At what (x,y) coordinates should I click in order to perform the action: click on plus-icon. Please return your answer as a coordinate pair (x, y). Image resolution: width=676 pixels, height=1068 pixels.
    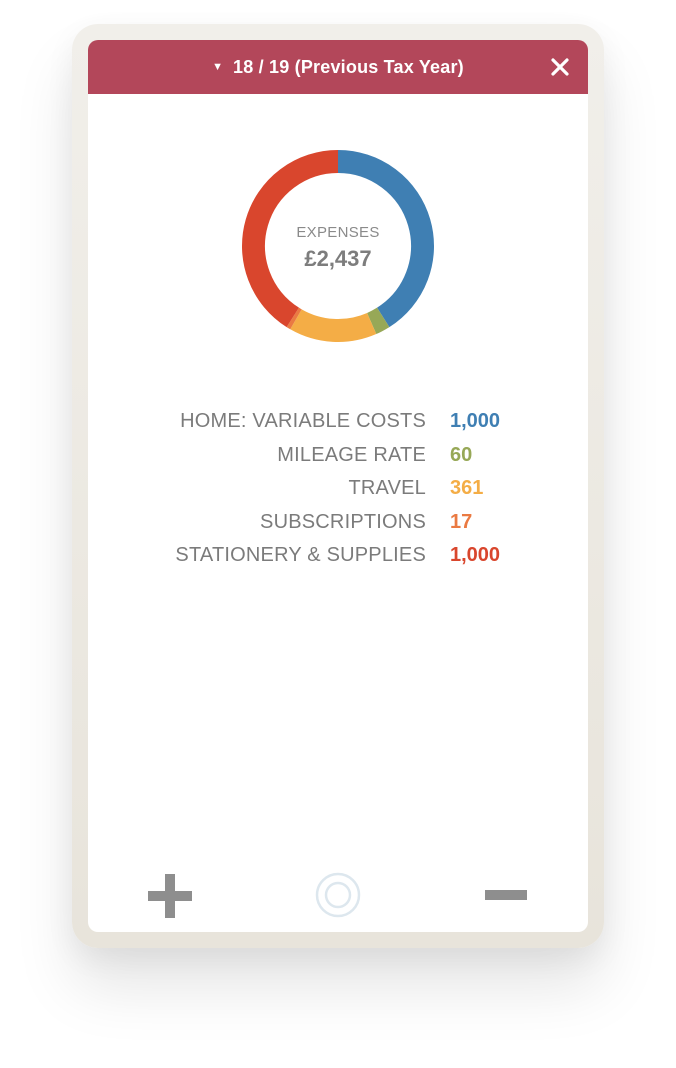
    Looking at the image, I should click on (170, 896).